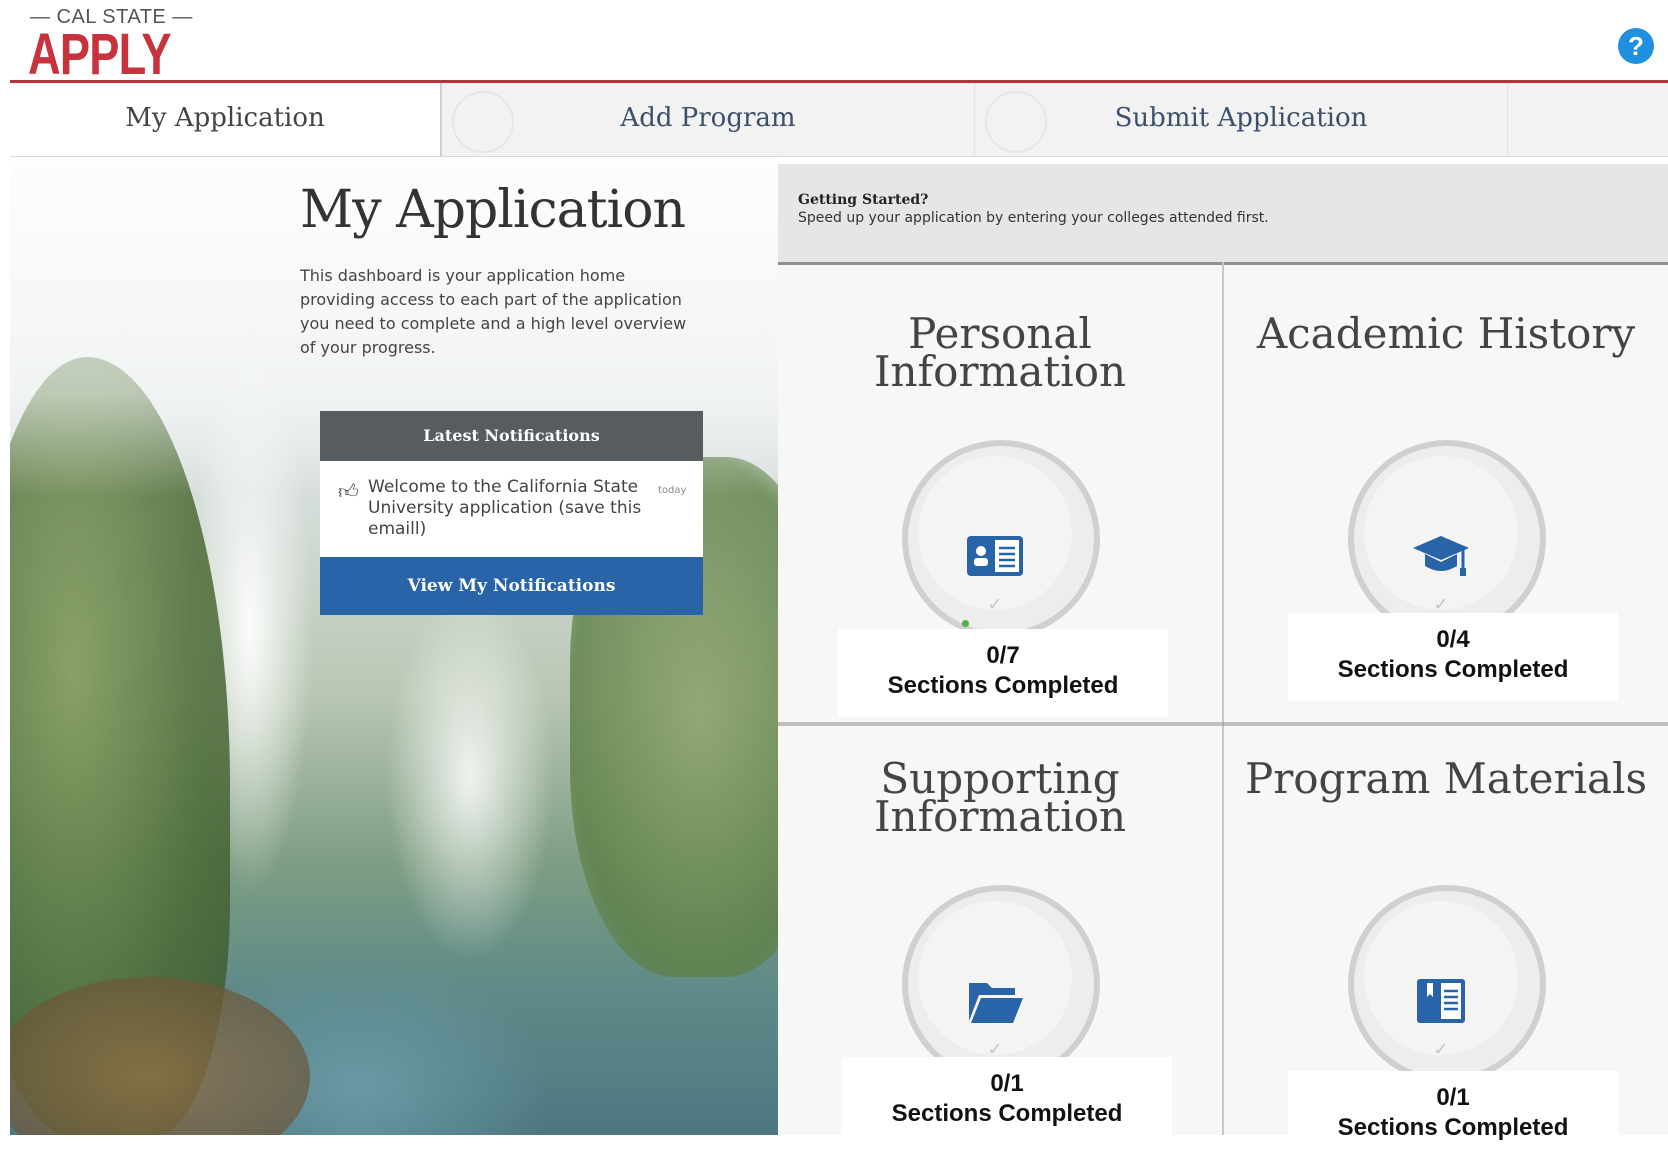  What do you see at coordinates (1003, 655) in the screenshot?
I see `sections-count: 0/7` at bounding box center [1003, 655].